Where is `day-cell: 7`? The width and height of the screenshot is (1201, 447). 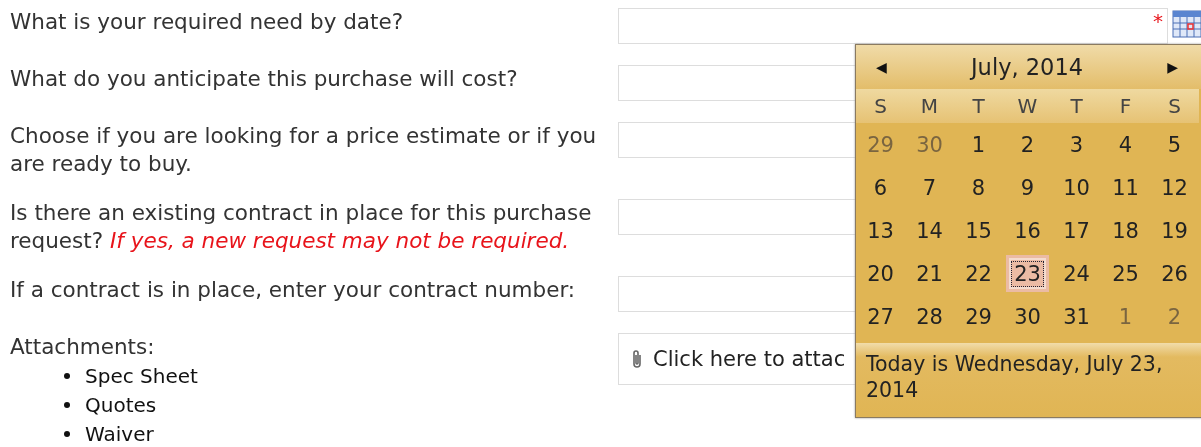
day-cell: 7 is located at coordinates (929, 187).